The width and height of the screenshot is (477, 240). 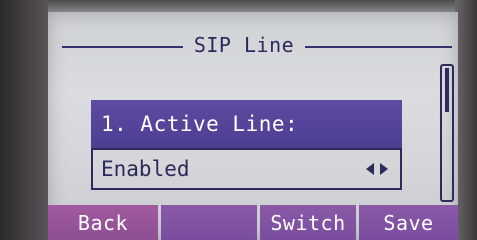 What do you see at coordinates (103, 222) in the screenshot?
I see `back-softkey: Back` at bounding box center [103, 222].